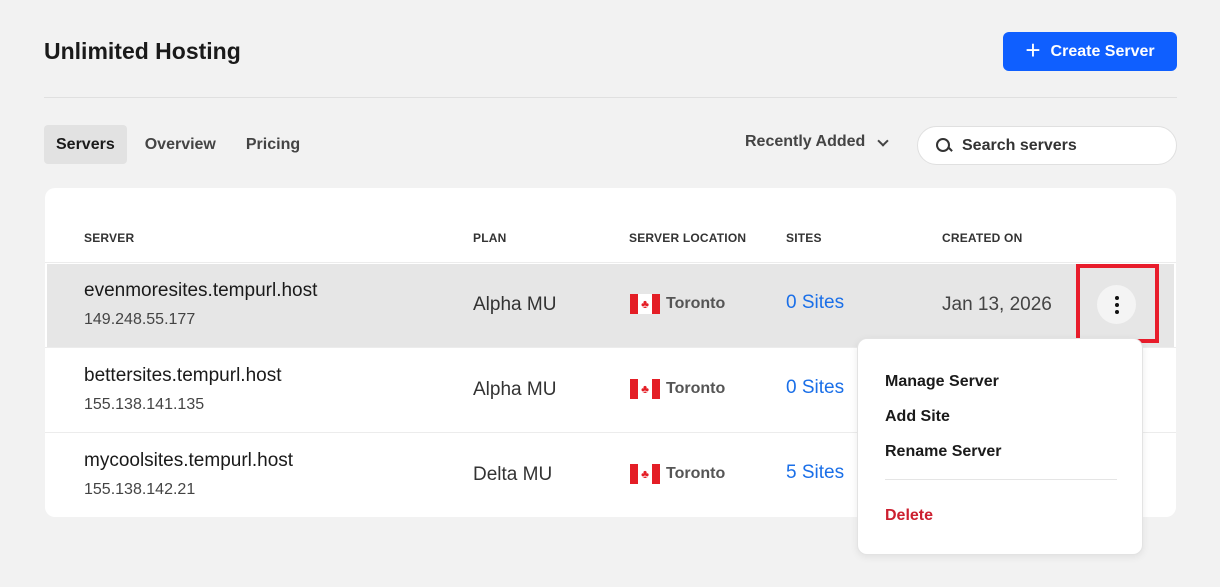  What do you see at coordinates (490, 238) in the screenshot?
I see `column-header-plan: PLAN` at bounding box center [490, 238].